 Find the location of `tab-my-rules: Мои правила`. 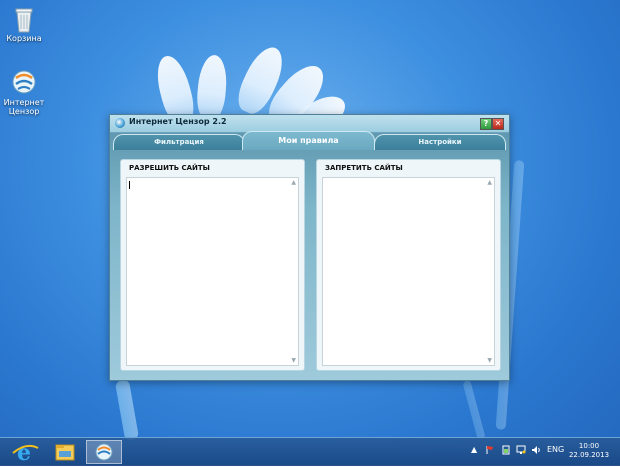

tab-my-rules: Мои правила is located at coordinates (308, 140).